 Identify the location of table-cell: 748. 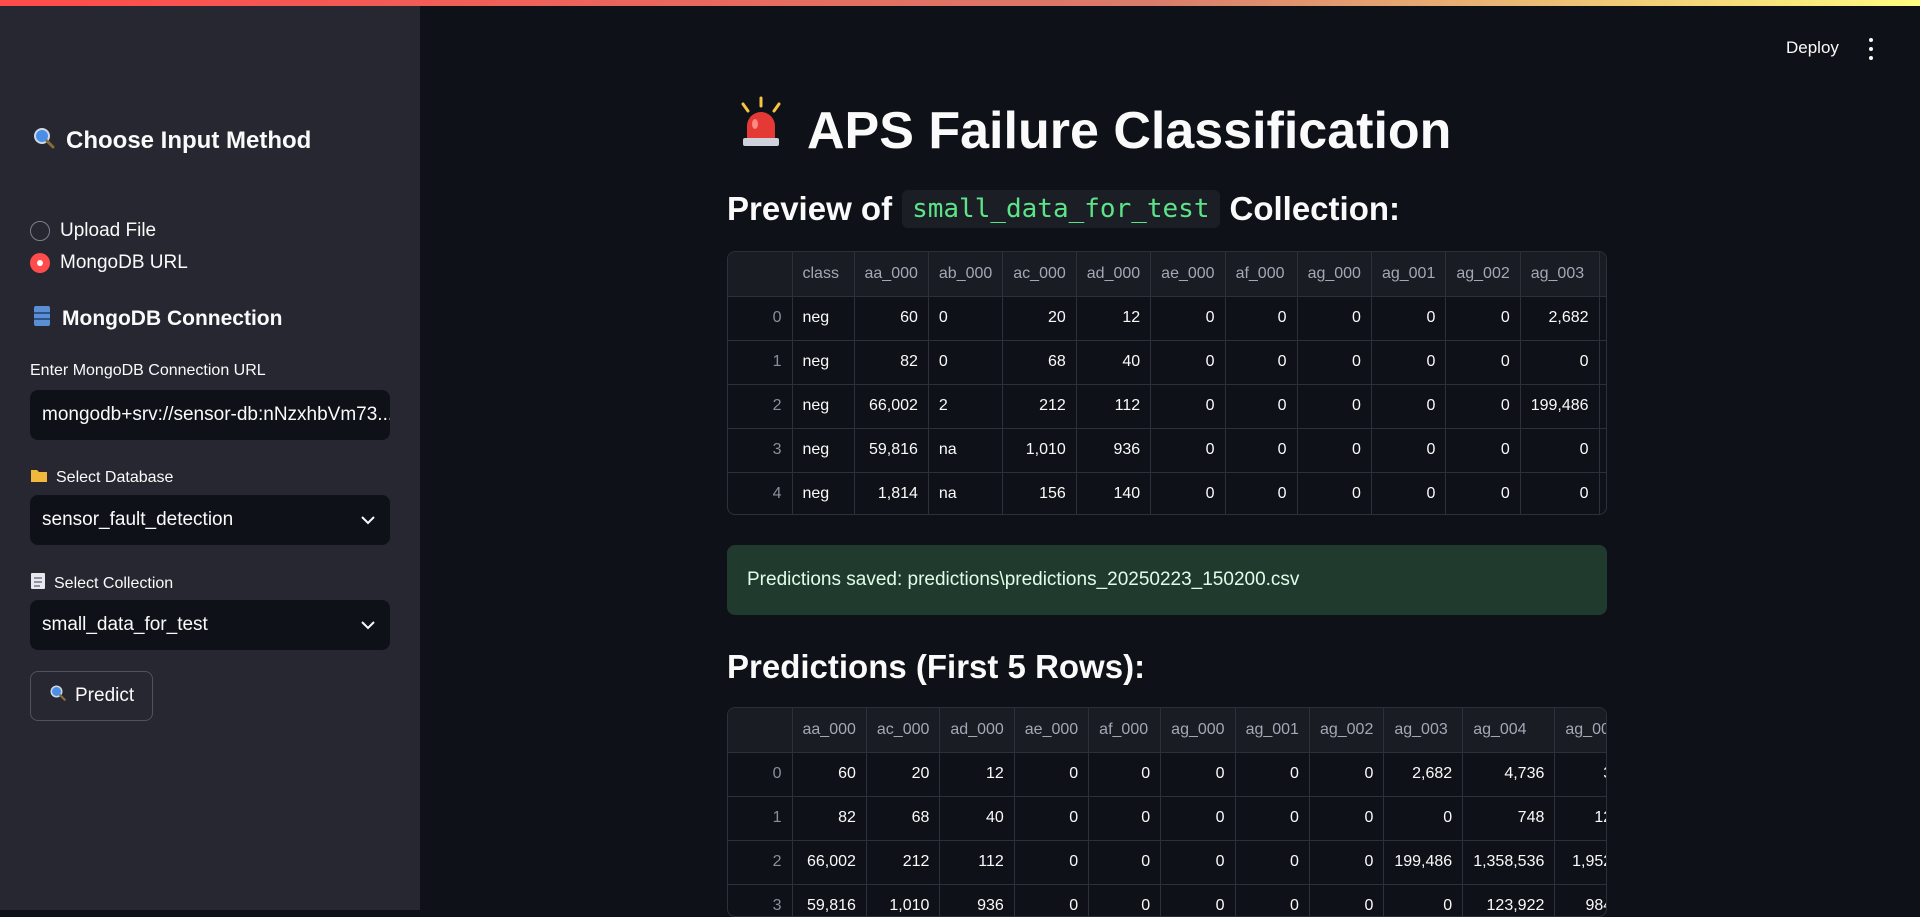
(1509, 818).